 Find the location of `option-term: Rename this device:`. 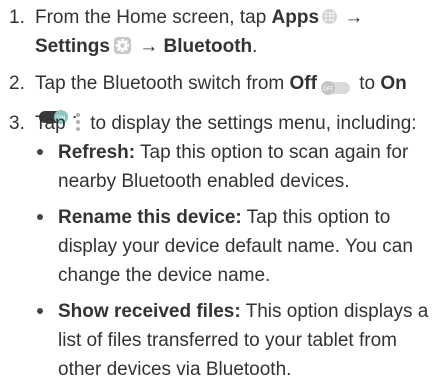

option-term: Rename this device: is located at coordinates (150, 217).